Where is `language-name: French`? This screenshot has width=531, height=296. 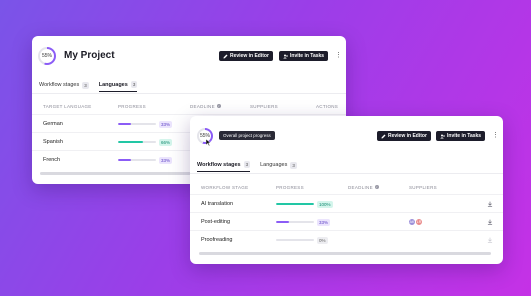
language-name: French is located at coordinates (52, 160).